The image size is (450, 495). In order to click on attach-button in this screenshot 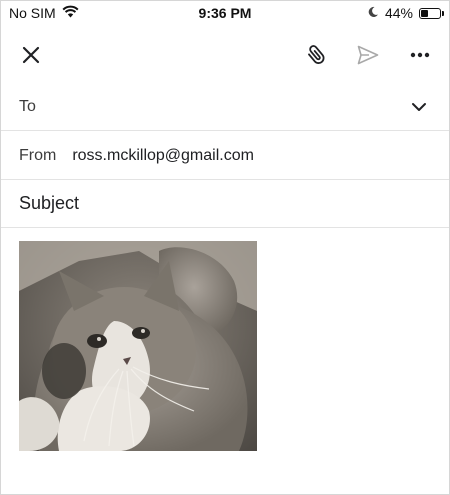, I will do `click(316, 55)`.